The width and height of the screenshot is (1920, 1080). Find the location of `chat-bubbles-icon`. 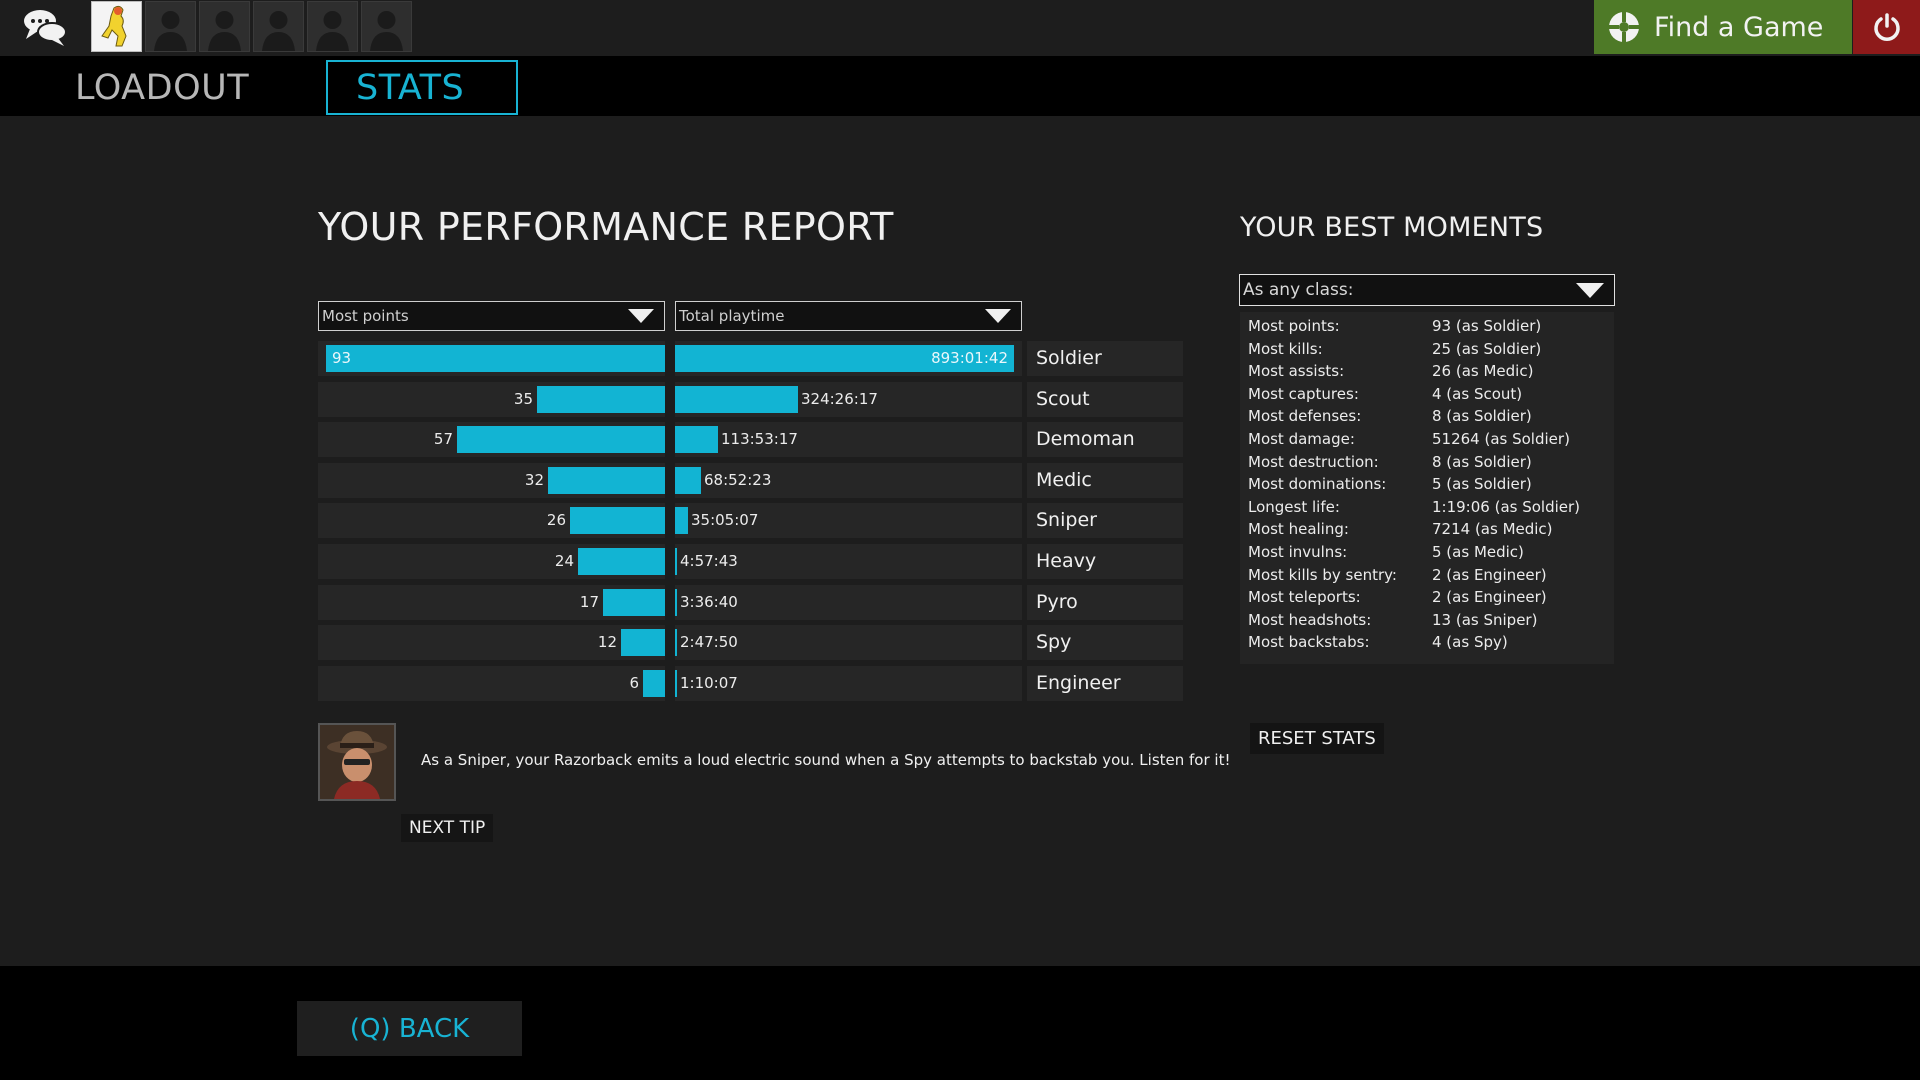

chat-bubbles-icon is located at coordinates (45, 27).